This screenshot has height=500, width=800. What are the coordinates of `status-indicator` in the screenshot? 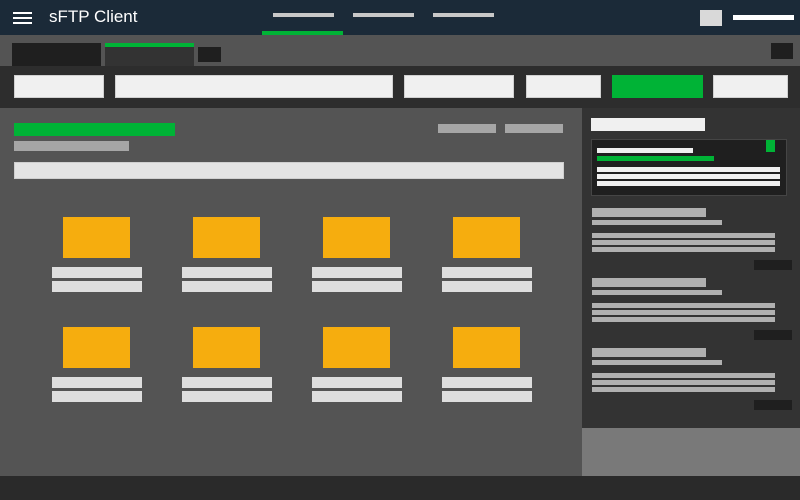 It's located at (770, 146).